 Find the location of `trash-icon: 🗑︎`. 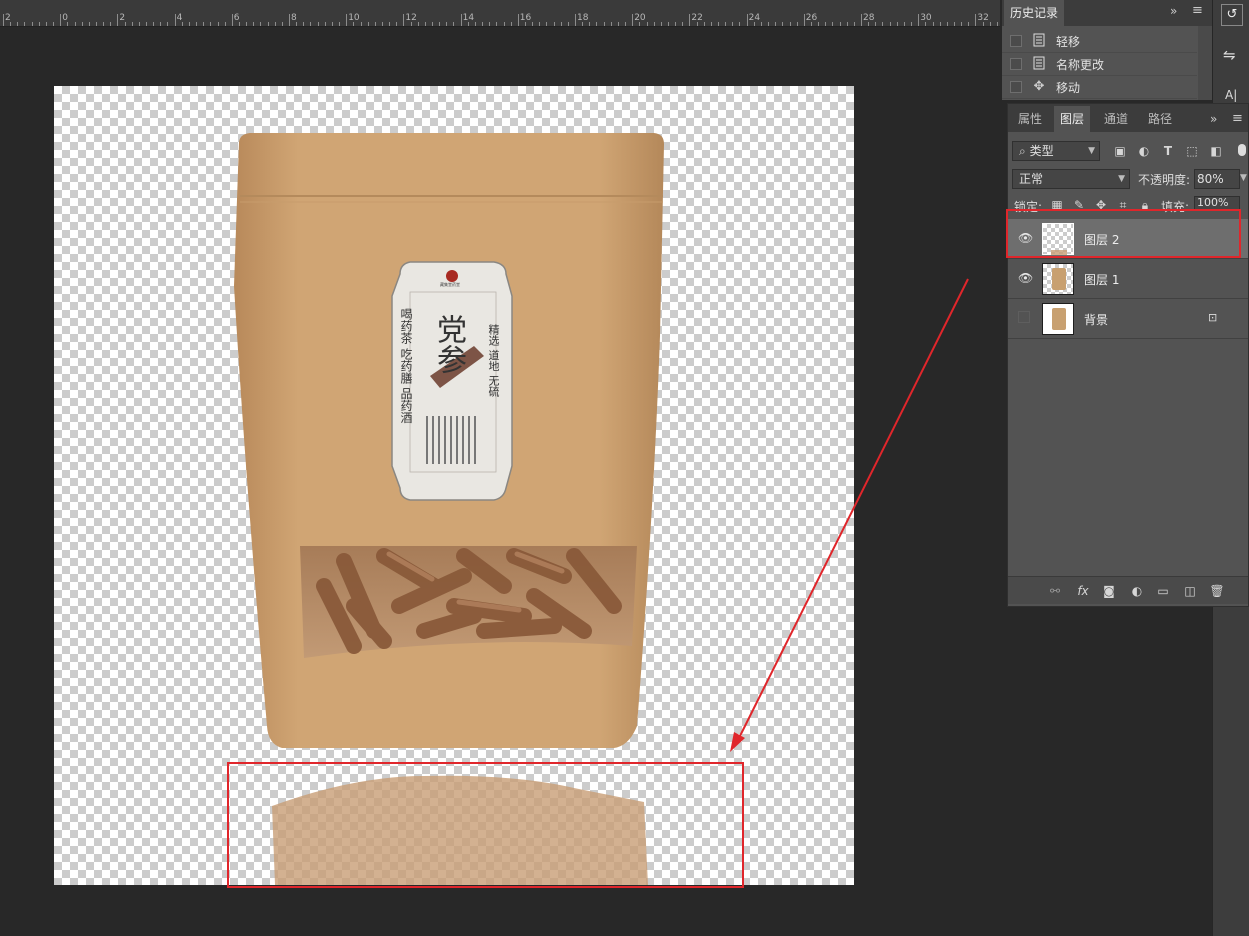

trash-icon: 🗑︎ is located at coordinates (1217, 591).